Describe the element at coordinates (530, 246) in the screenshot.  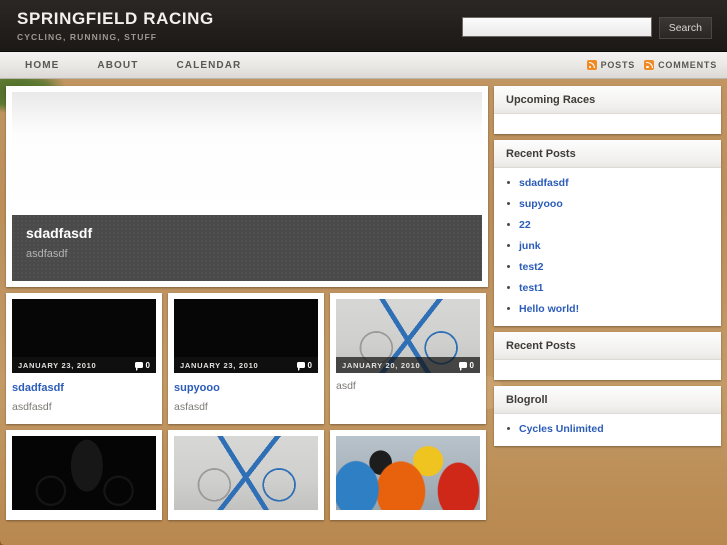
I see `widget-link: junk` at that location.